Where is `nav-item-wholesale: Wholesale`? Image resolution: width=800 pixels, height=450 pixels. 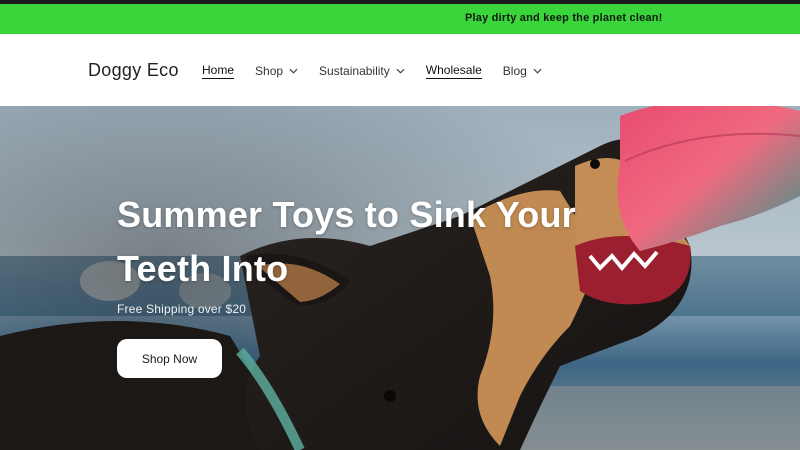
nav-item-wholesale: Wholesale is located at coordinates (453, 71).